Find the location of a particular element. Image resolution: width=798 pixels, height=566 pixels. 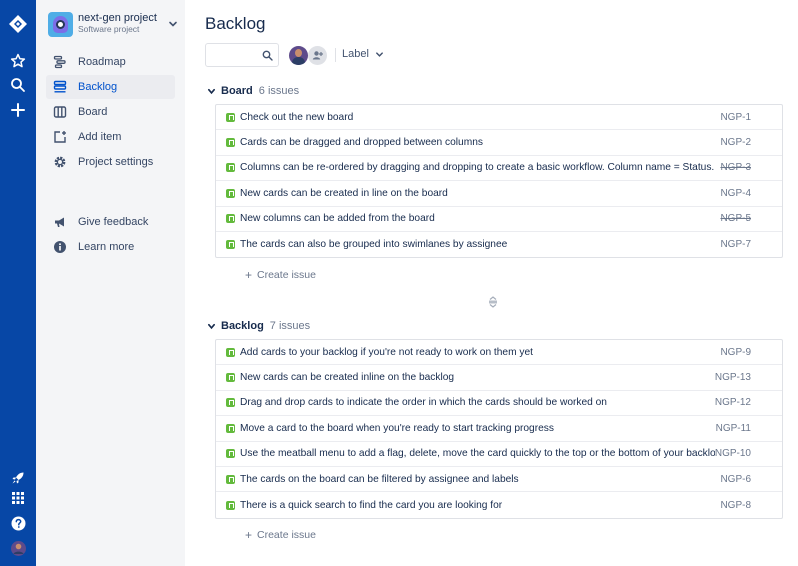

issue-key: NGP-1 is located at coordinates (735, 117).